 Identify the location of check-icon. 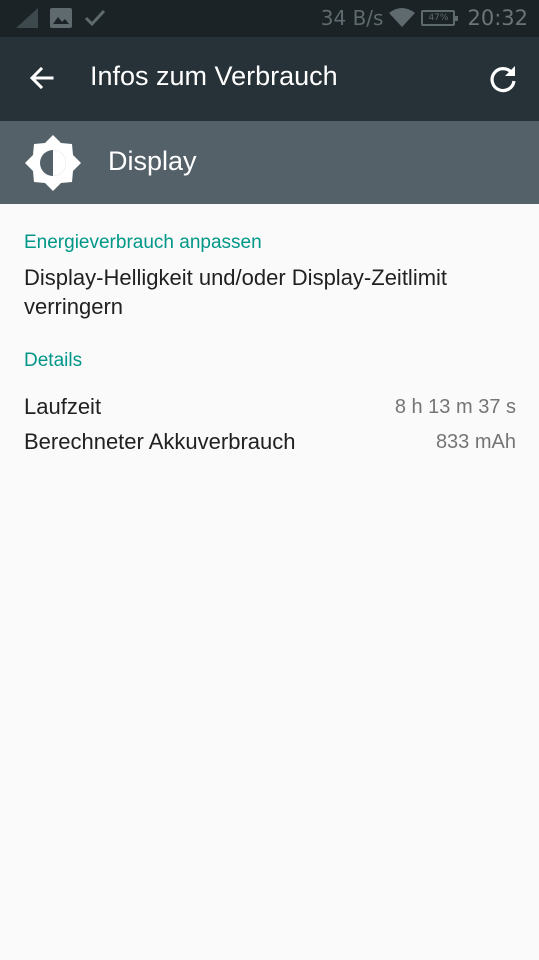
(95, 18).